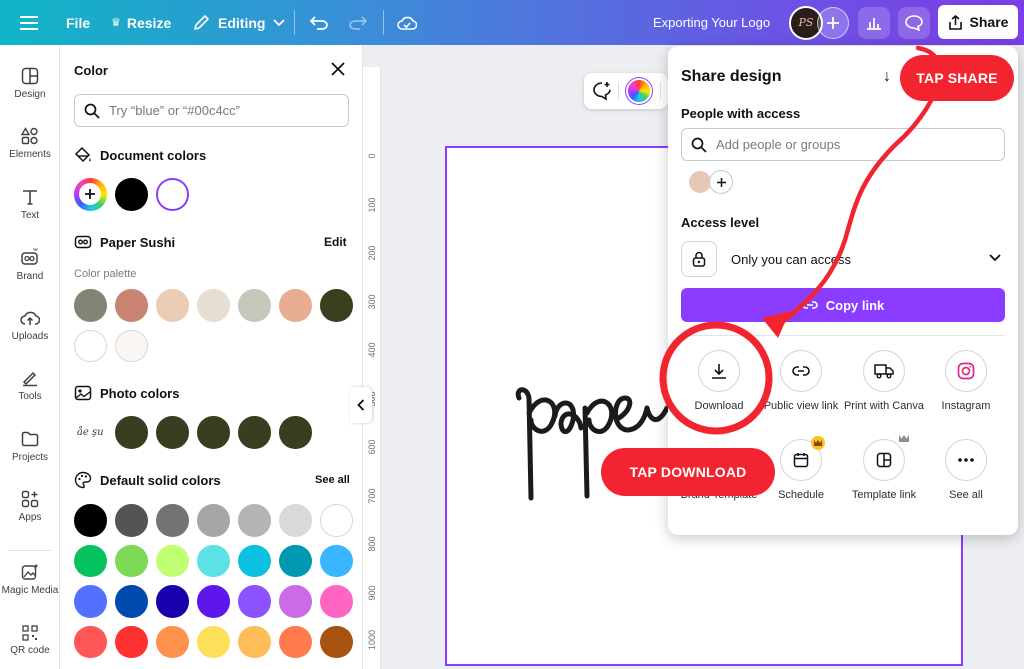 The width and height of the screenshot is (1024, 669). What do you see at coordinates (239, 22) in the screenshot?
I see `editing-mode-button: Editing` at bounding box center [239, 22].